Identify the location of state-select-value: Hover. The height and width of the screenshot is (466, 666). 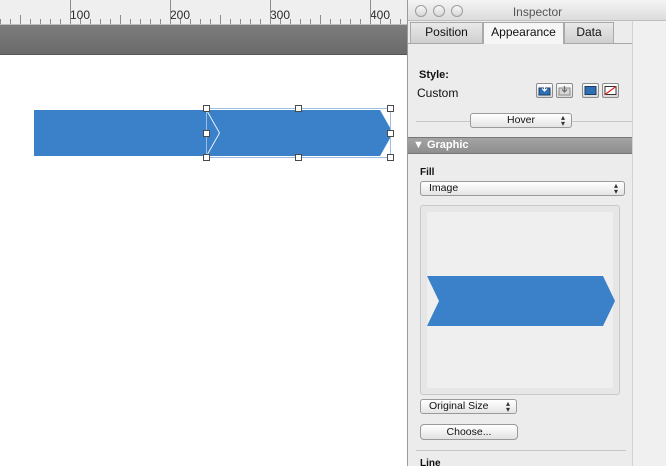
(520, 120).